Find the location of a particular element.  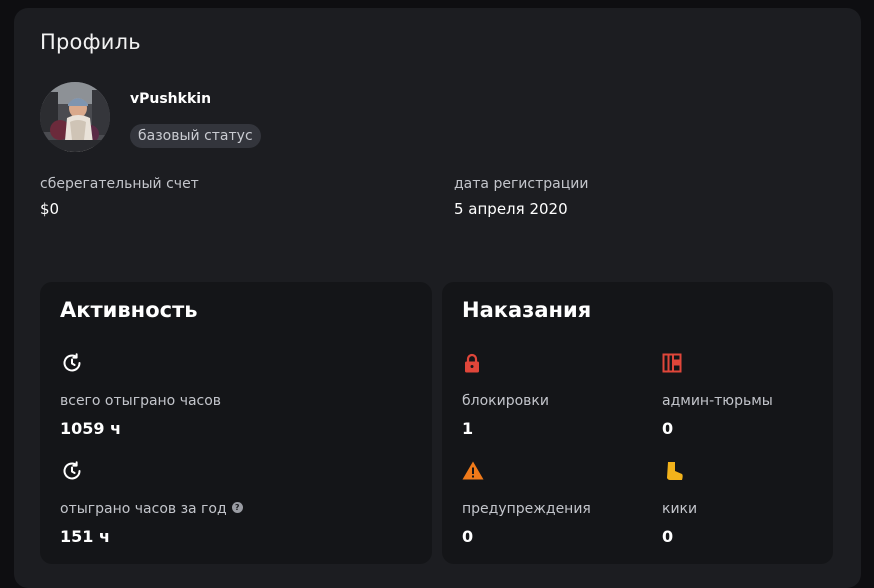

bans-value: 1 is located at coordinates (468, 428).